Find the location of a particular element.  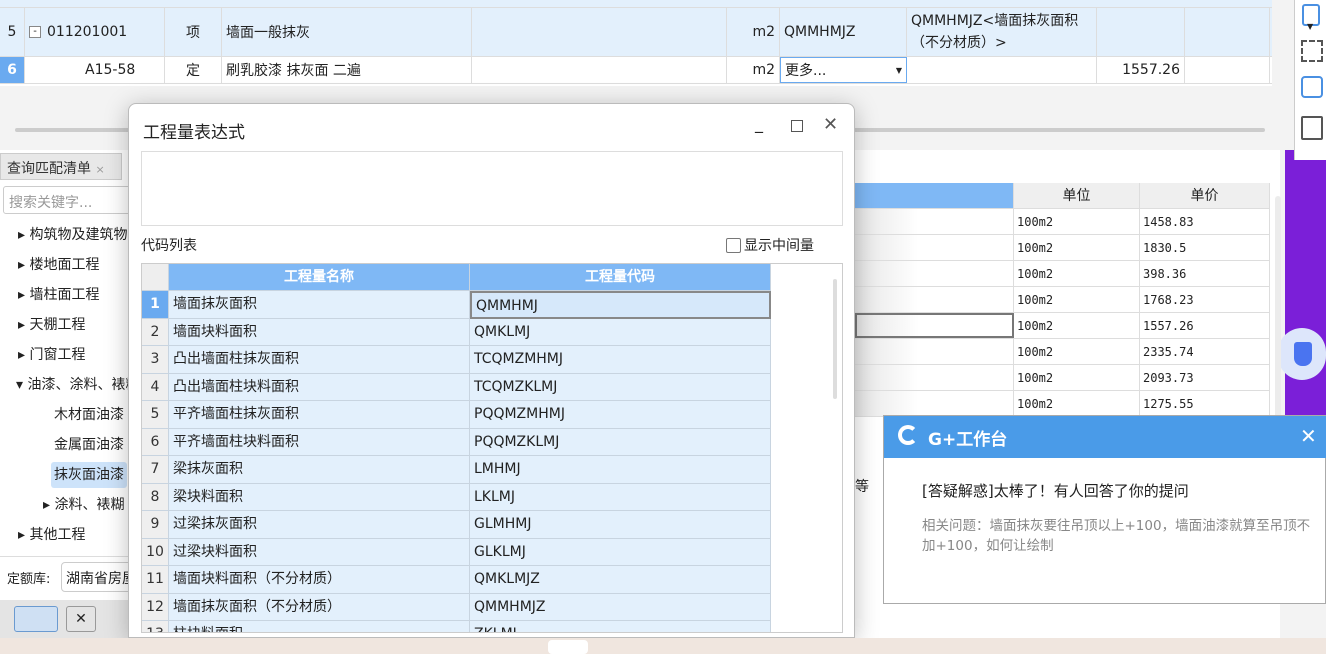

table-row: 100m2 1768.23 is located at coordinates (1062, 300).